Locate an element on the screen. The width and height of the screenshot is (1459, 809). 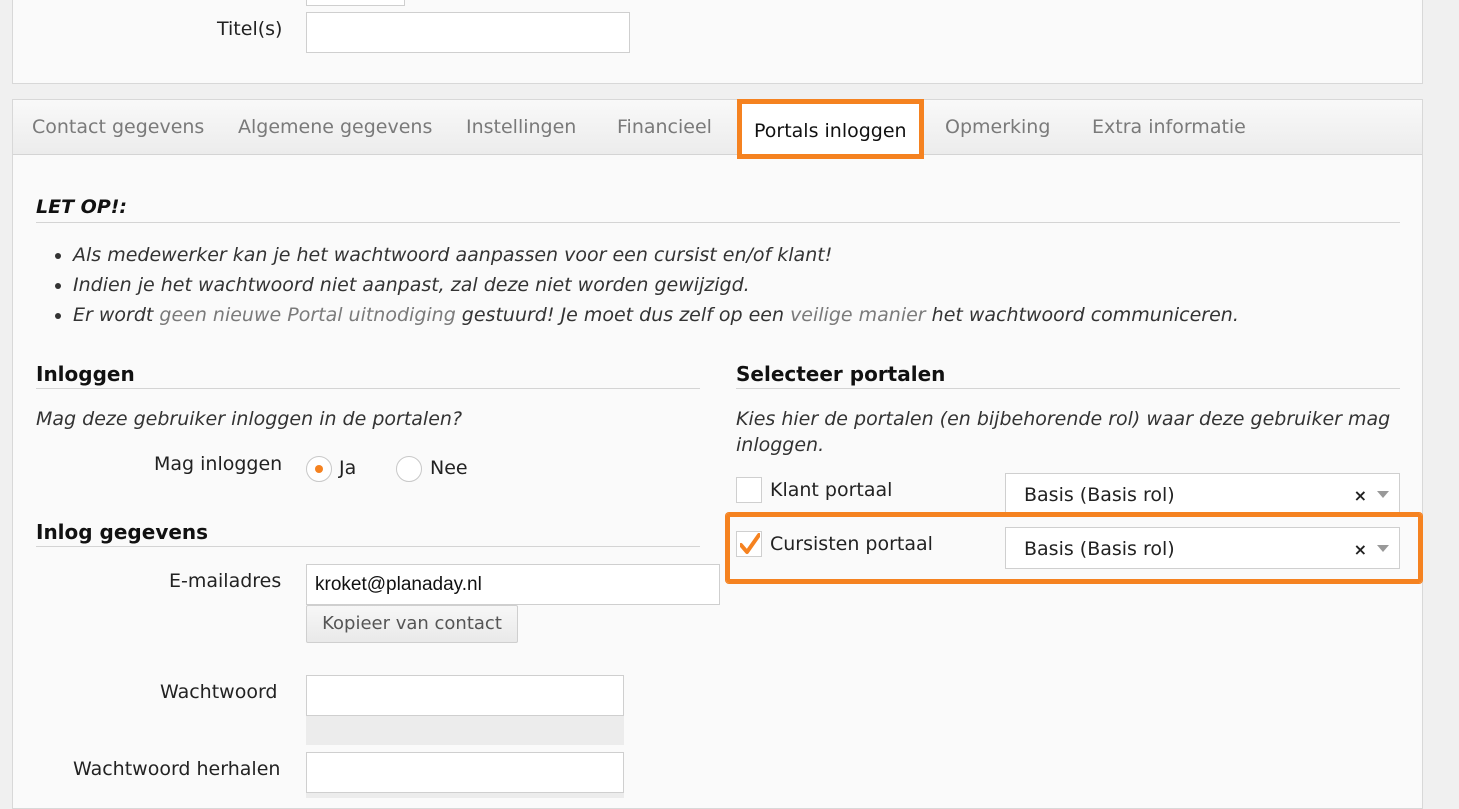
copy-from-contact-button: Kopieer van contact is located at coordinates (412, 624).